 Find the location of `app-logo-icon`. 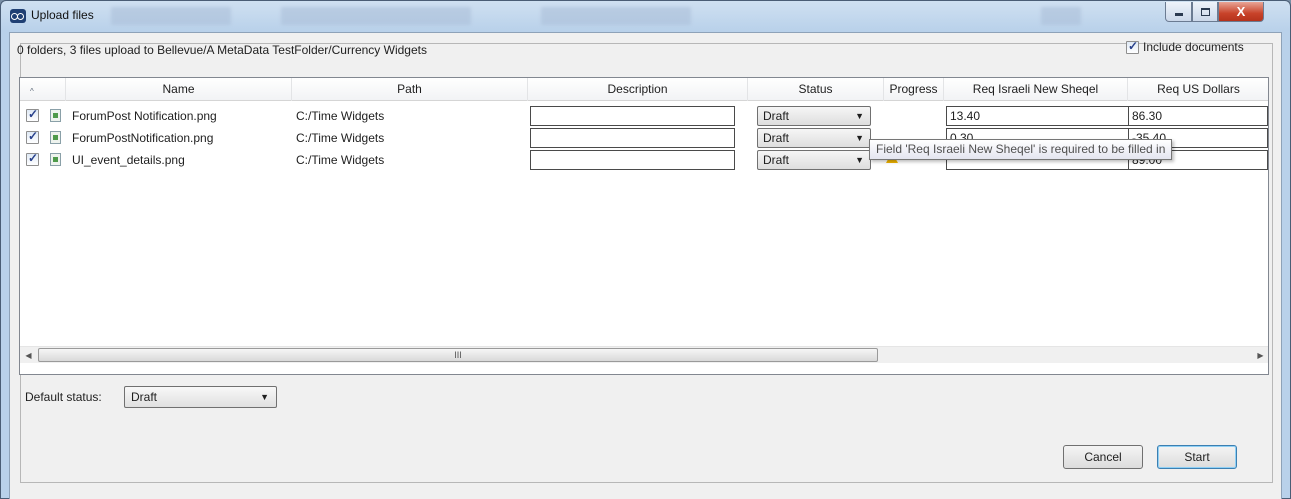

app-logo-icon is located at coordinates (18, 16).